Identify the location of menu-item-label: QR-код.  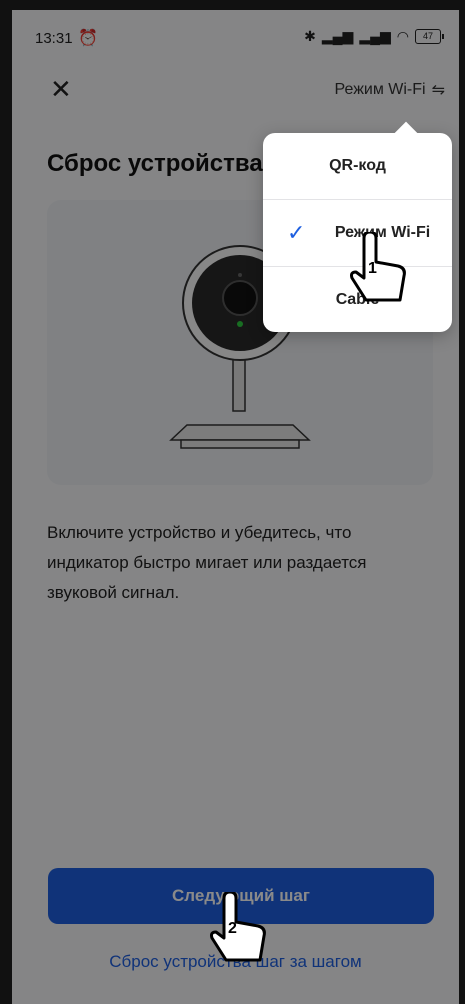
(357, 165).